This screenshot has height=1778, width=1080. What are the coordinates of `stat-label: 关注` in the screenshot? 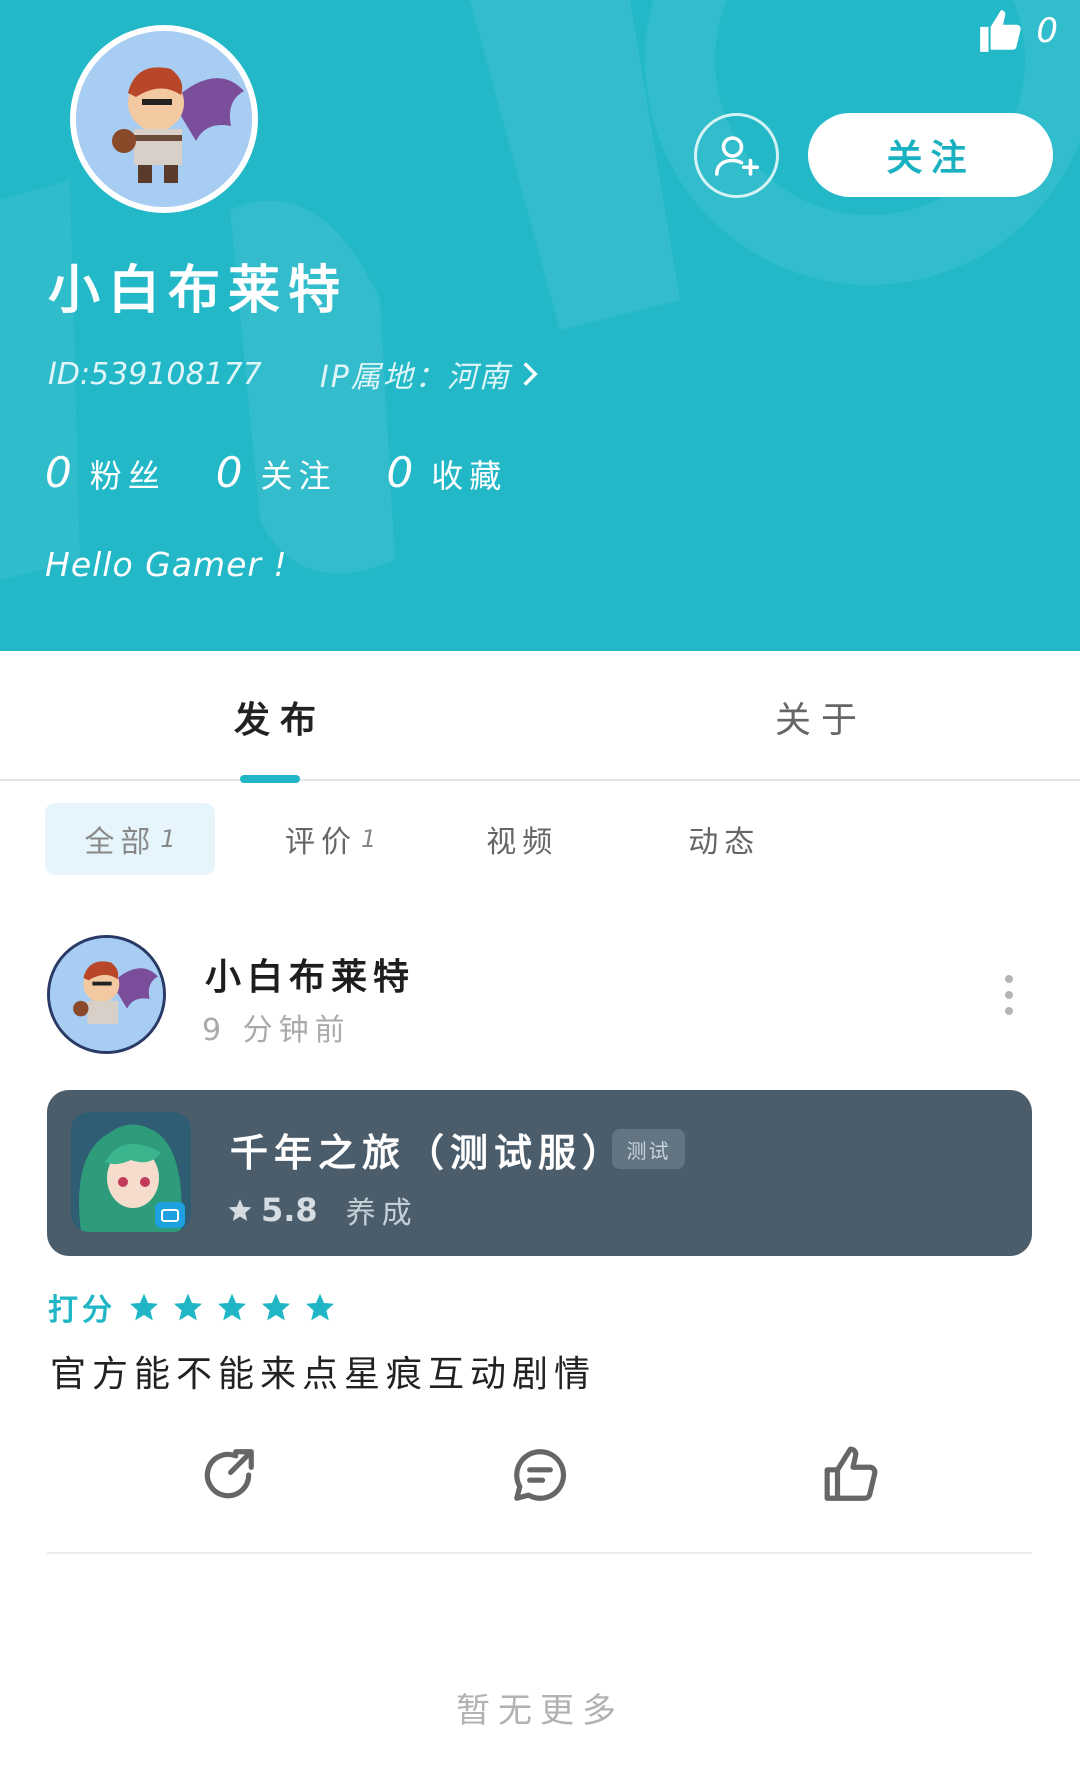 It's located at (298, 476).